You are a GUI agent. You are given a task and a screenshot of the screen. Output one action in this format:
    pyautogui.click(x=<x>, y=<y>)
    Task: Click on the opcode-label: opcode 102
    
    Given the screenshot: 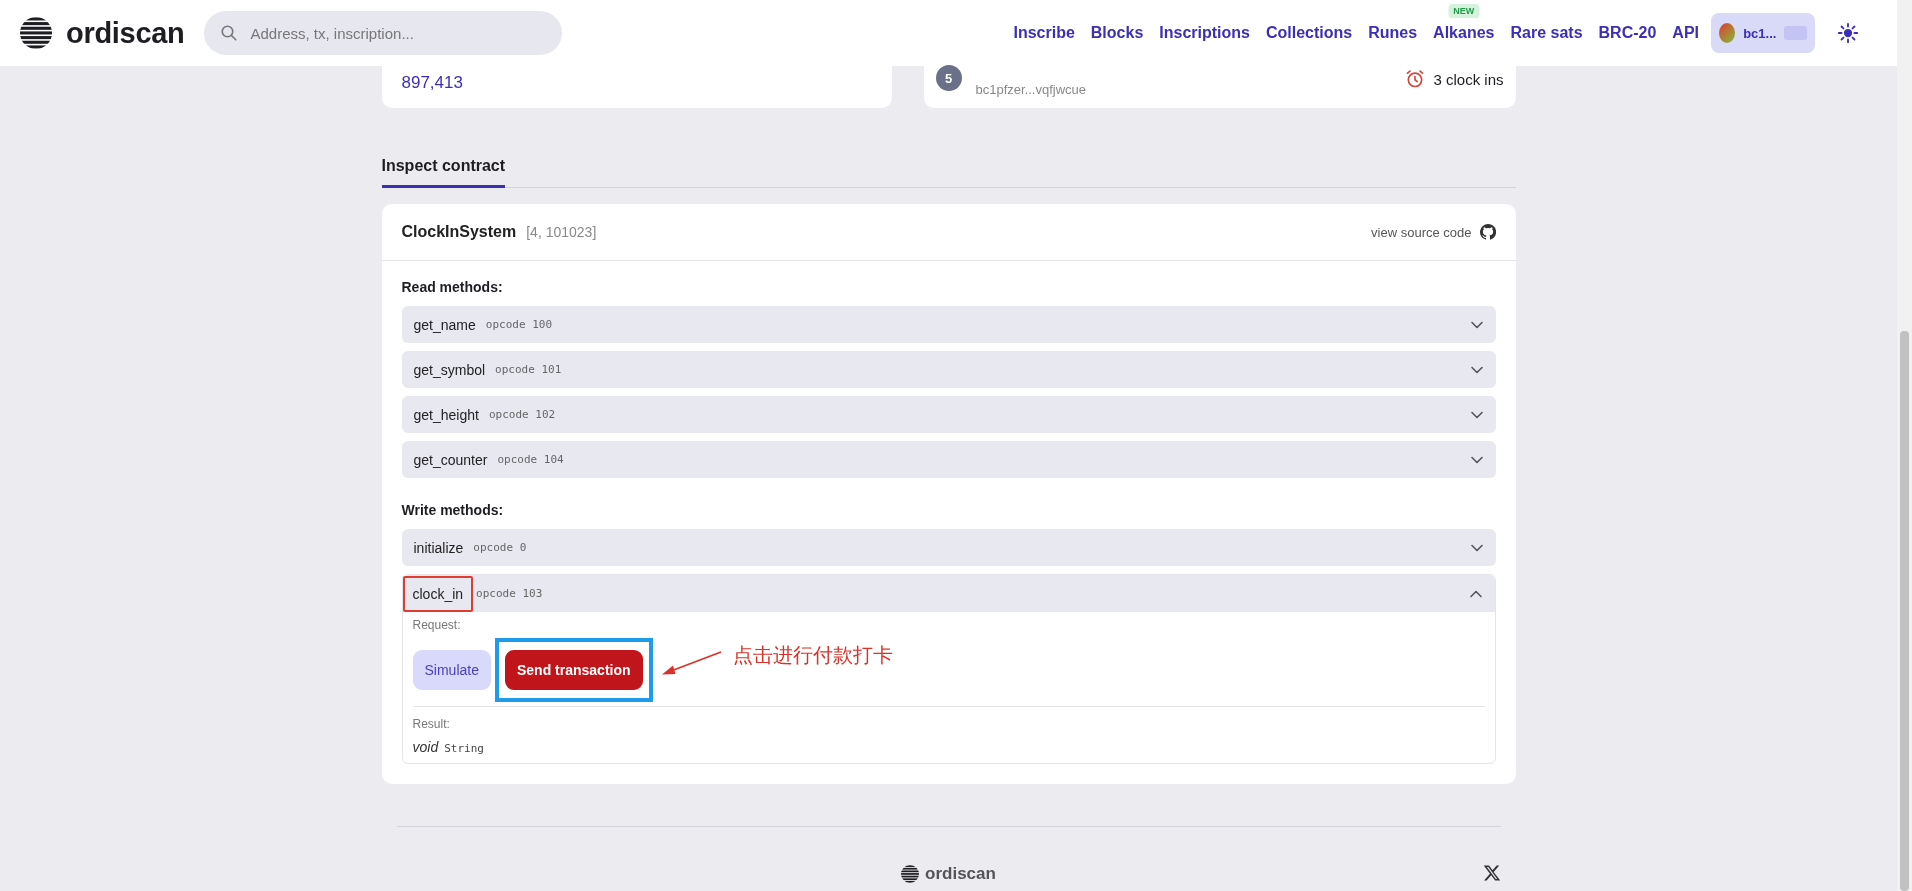 What is the action you would take?
    pyautogui.click(x=522, y=414)
    